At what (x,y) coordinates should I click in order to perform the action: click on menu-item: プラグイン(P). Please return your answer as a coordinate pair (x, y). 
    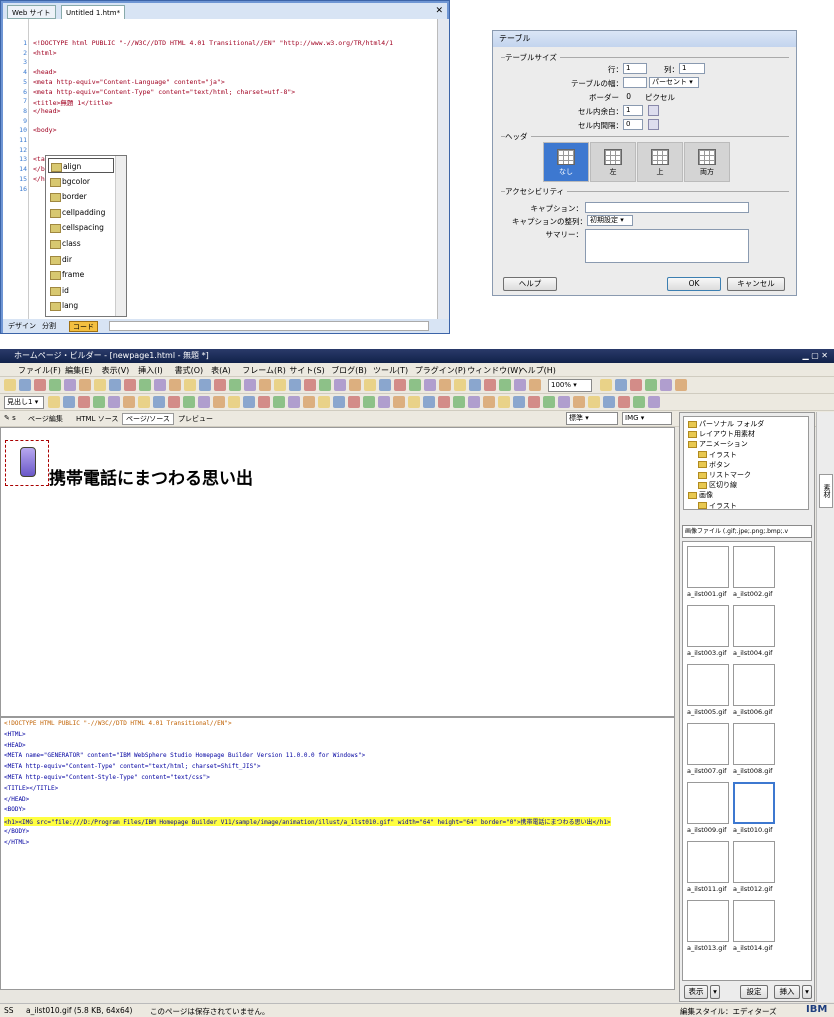
    Looking at the image, I should click on (440, 370).